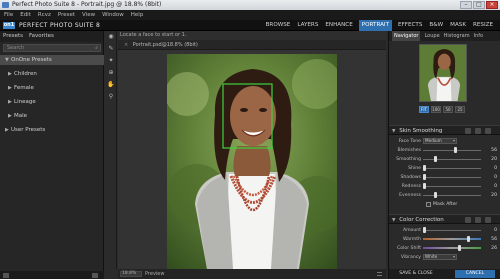  I want to click on close-button: ×, so click(492, 5).